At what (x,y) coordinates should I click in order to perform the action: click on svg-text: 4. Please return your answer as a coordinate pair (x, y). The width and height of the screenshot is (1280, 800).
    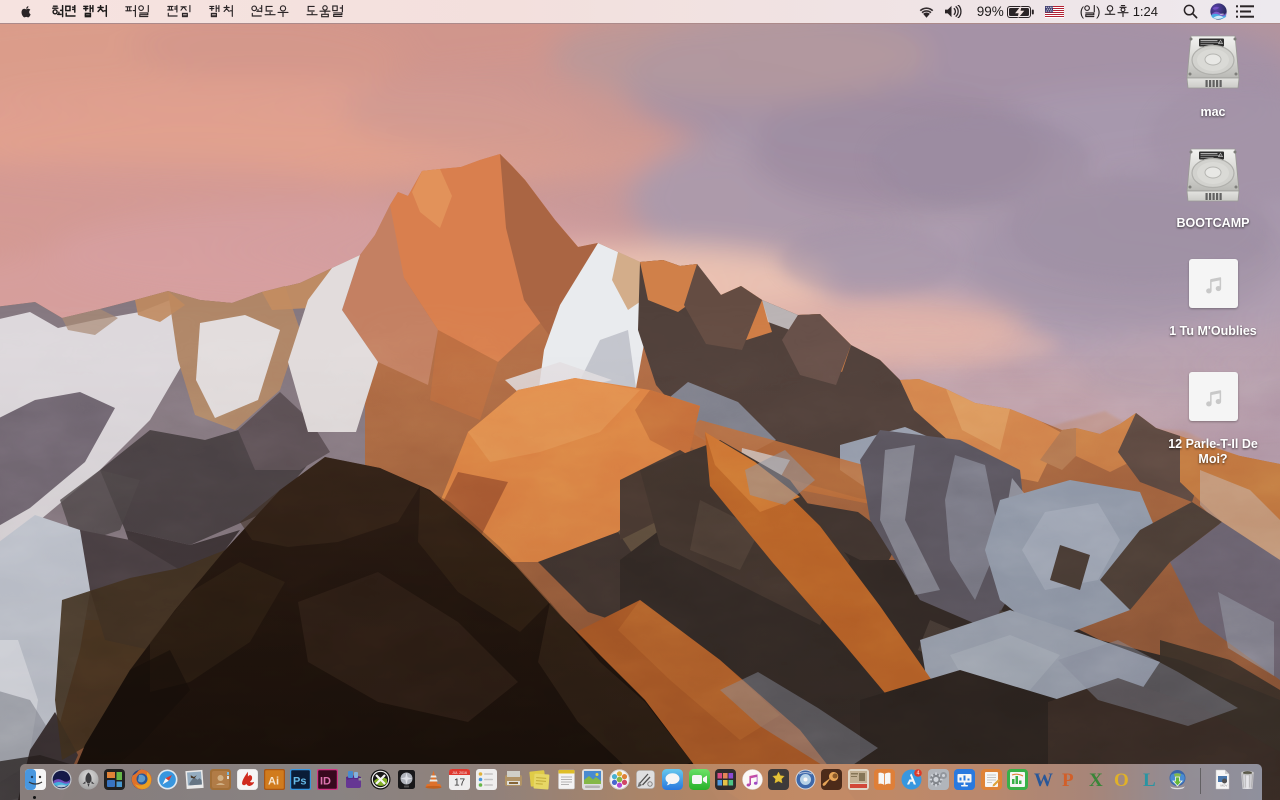
    Looking at the image, I should click on (917, 773).